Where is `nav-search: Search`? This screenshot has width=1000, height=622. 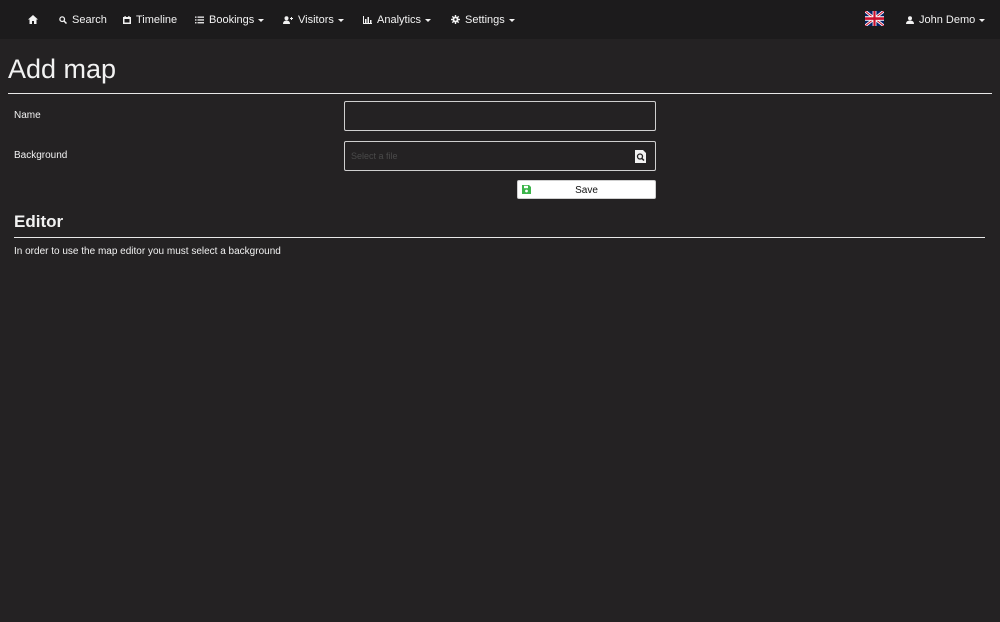
nav-search: Search is located at coordinates (83, 19).